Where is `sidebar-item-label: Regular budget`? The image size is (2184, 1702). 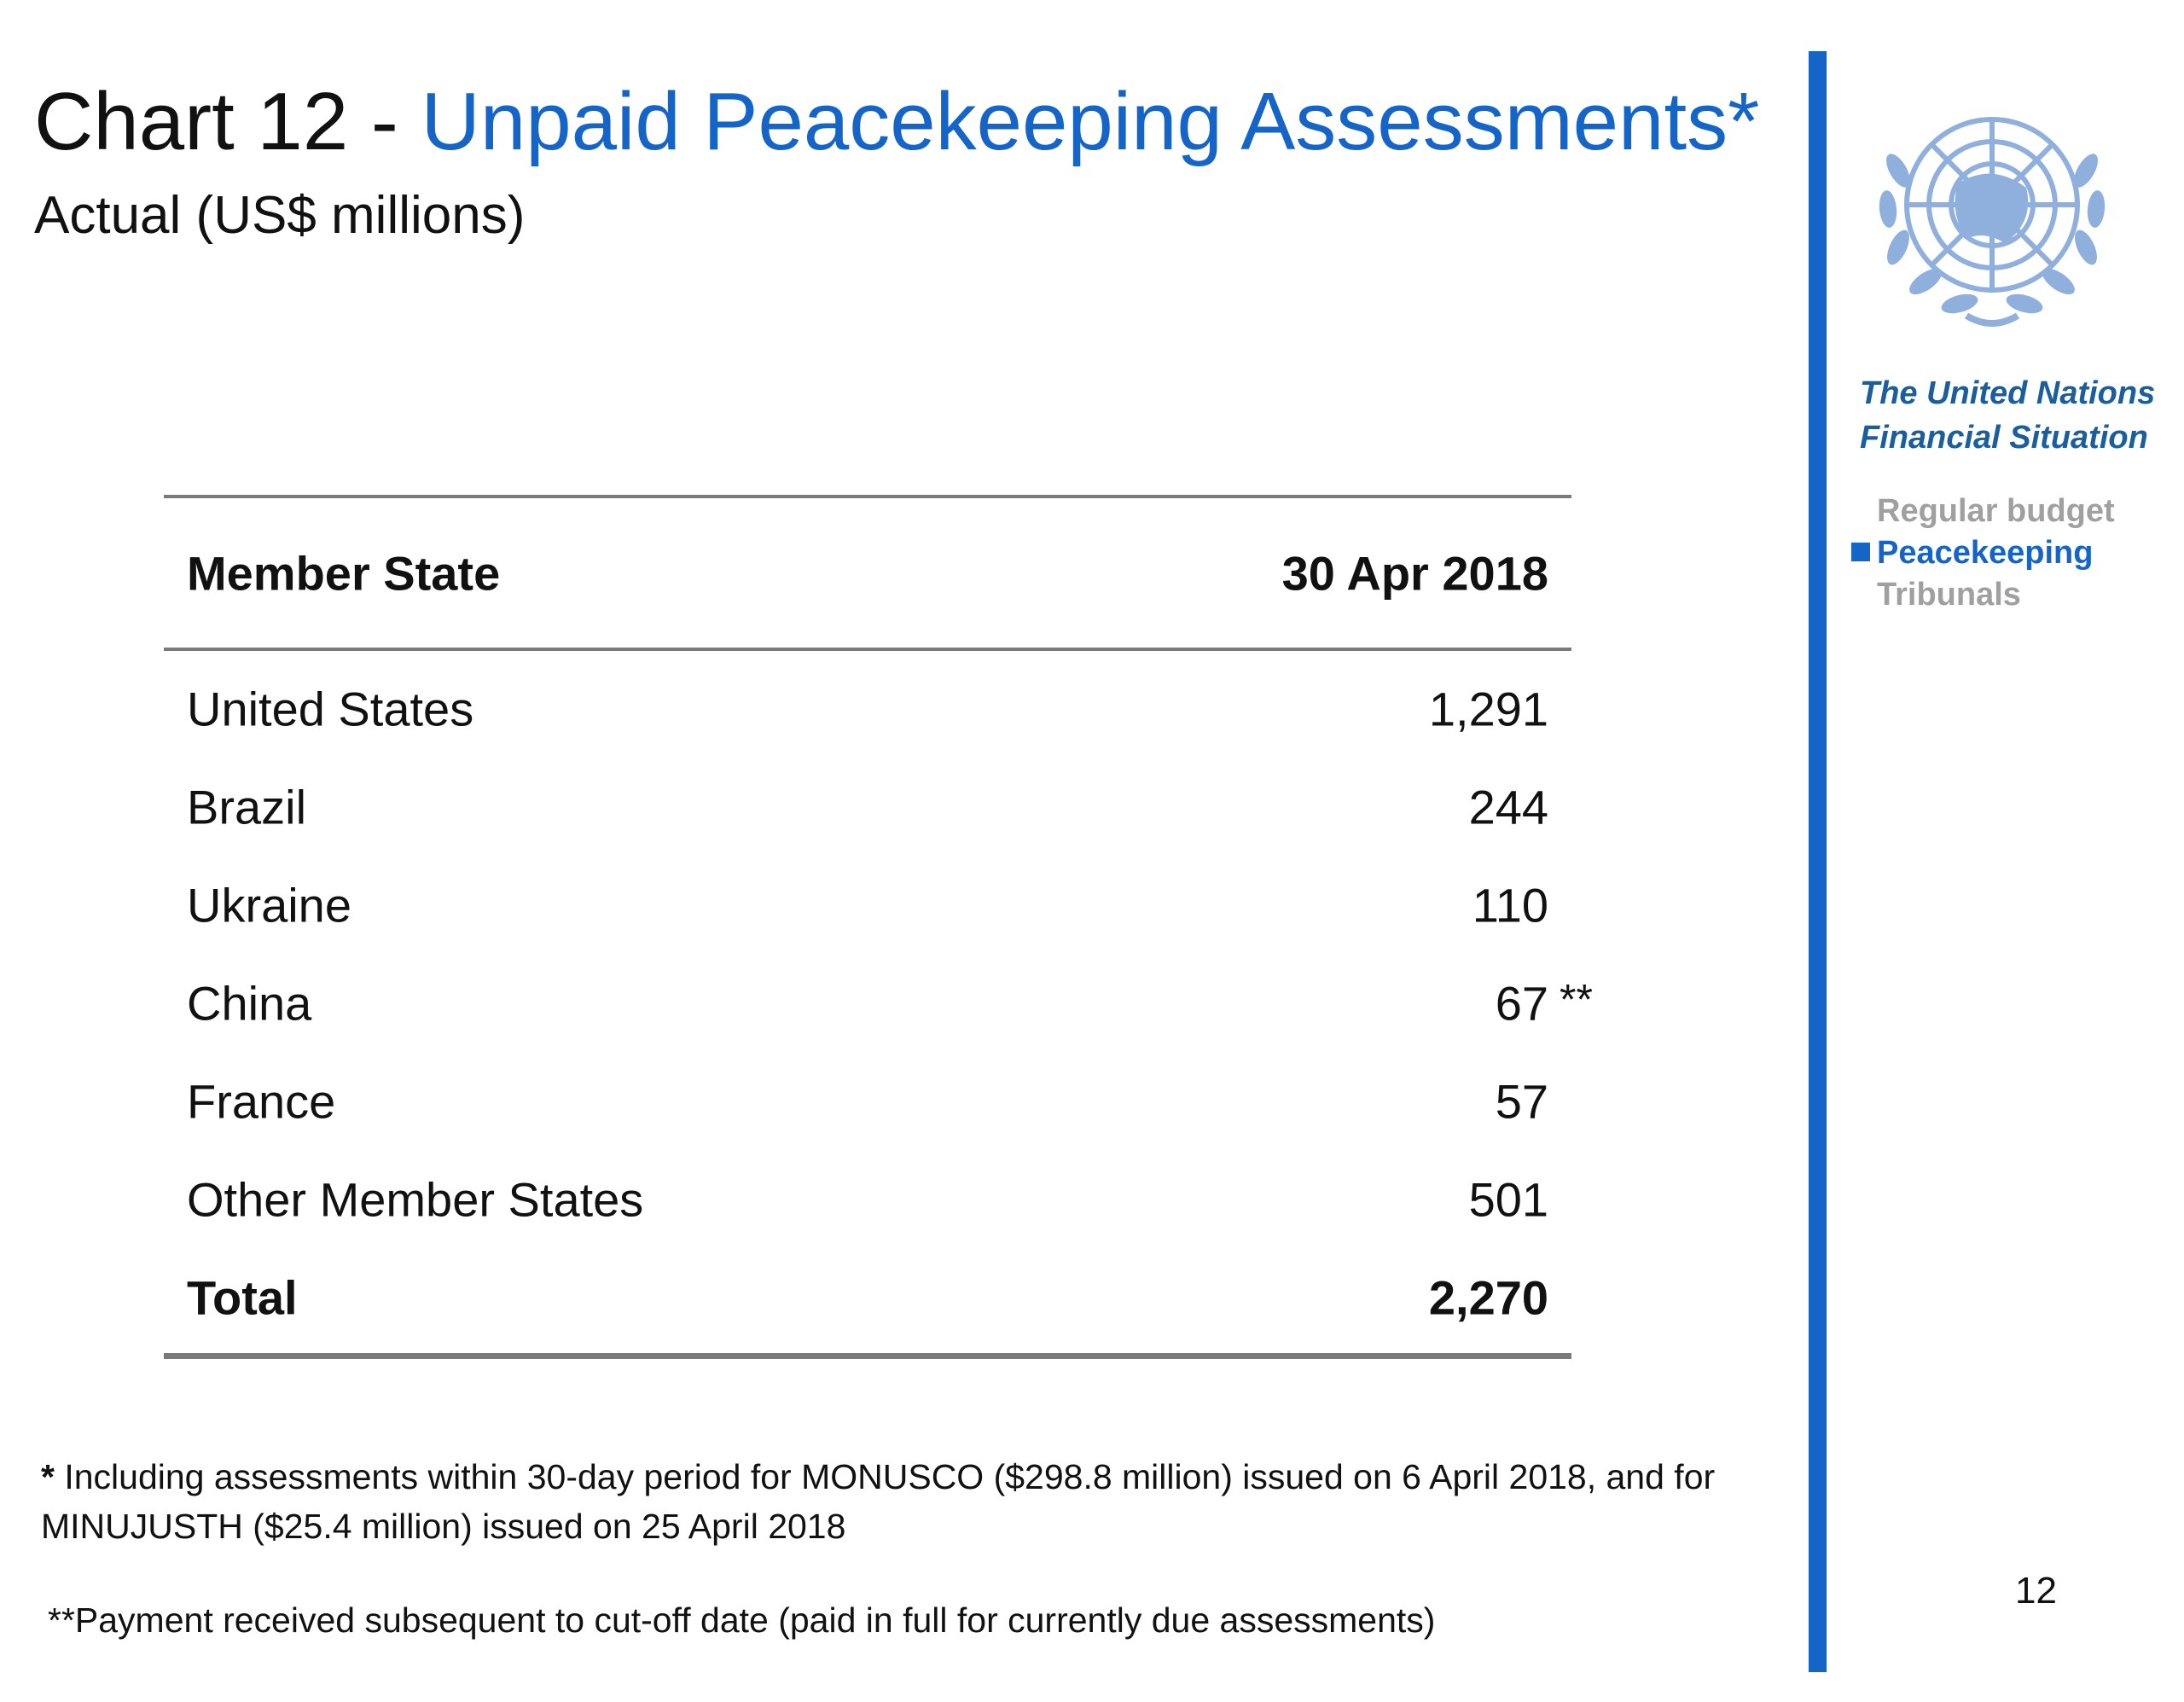
sidebar-item-label: Regular budget is located at coordinates (1996, 511).